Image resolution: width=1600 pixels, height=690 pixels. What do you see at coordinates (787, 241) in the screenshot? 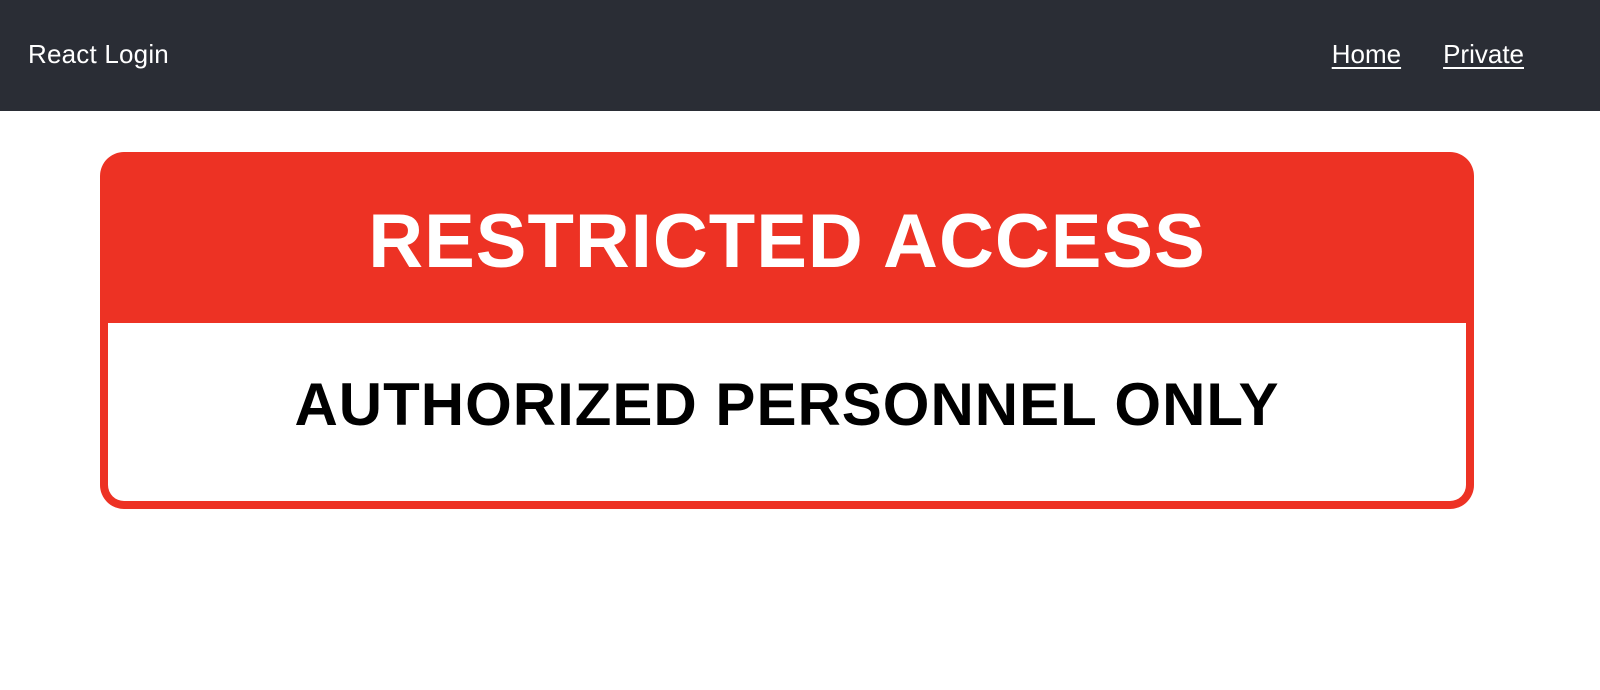
I see `sign-title: RESTRICTED ACCESS` at bounding box center [787, 241].